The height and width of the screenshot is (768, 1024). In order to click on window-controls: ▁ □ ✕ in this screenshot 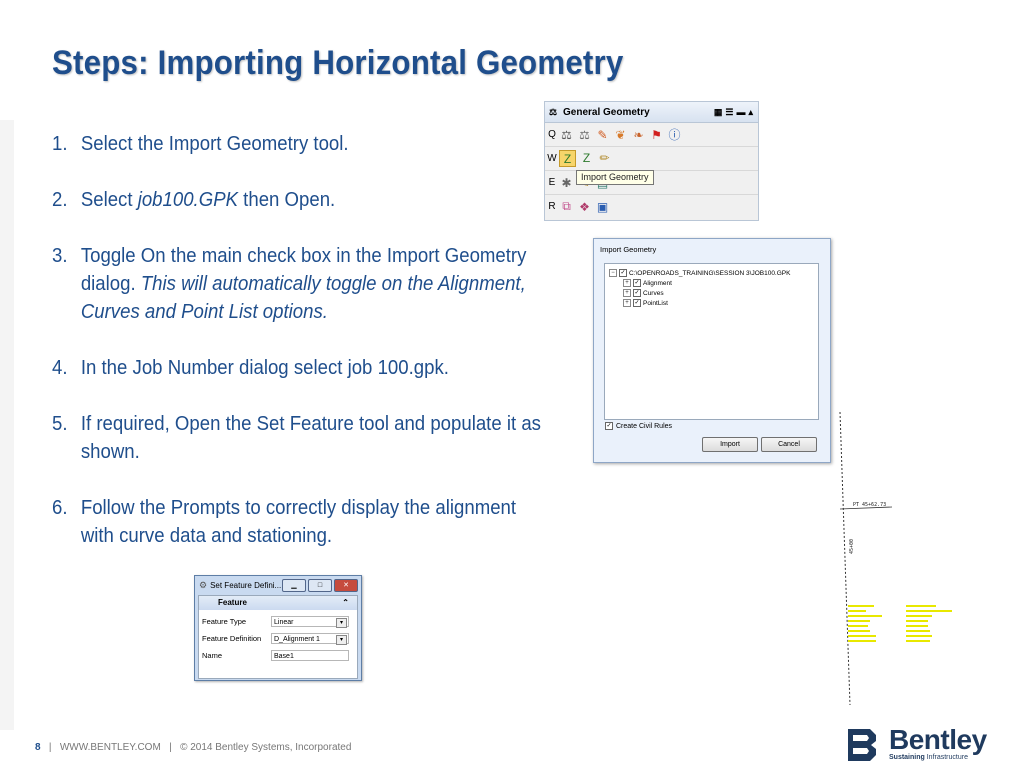, I will do `click(320, 585)`.